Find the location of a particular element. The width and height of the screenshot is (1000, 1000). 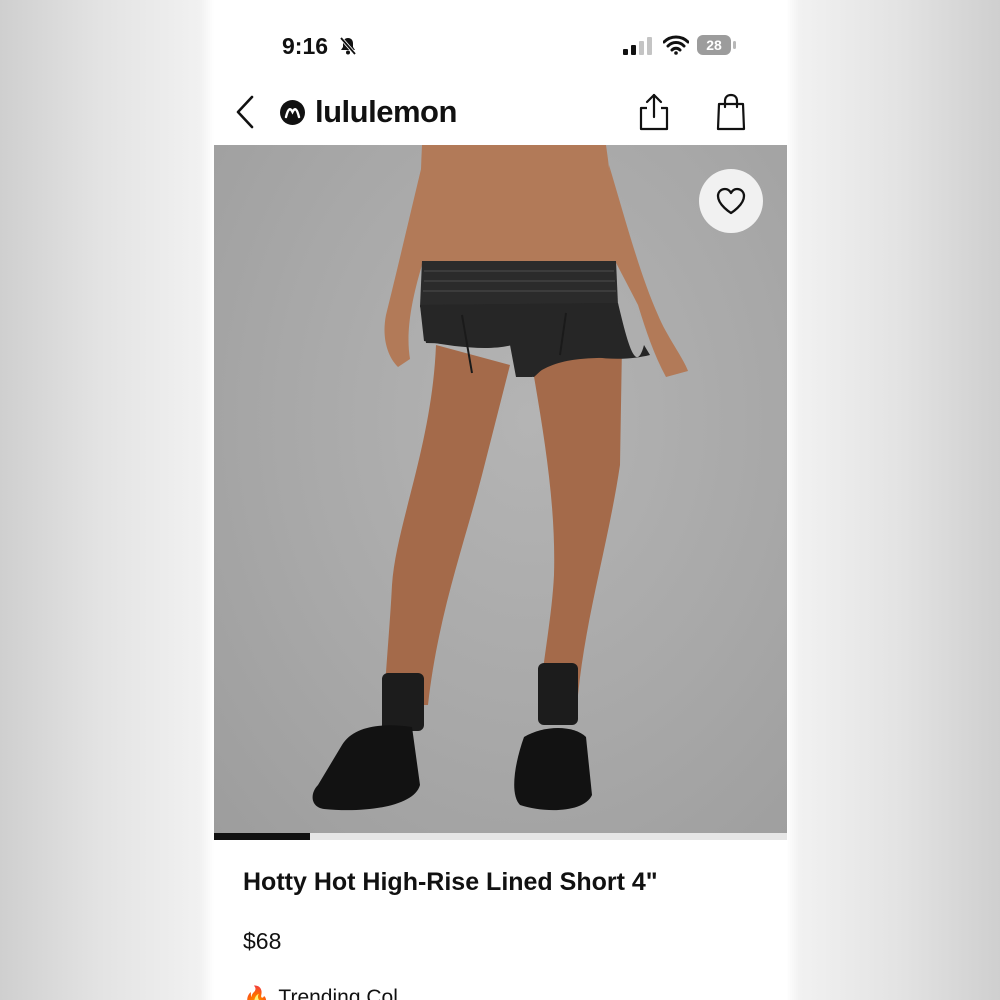

trending-text: Trending Col is located at coordinates (338, 993).